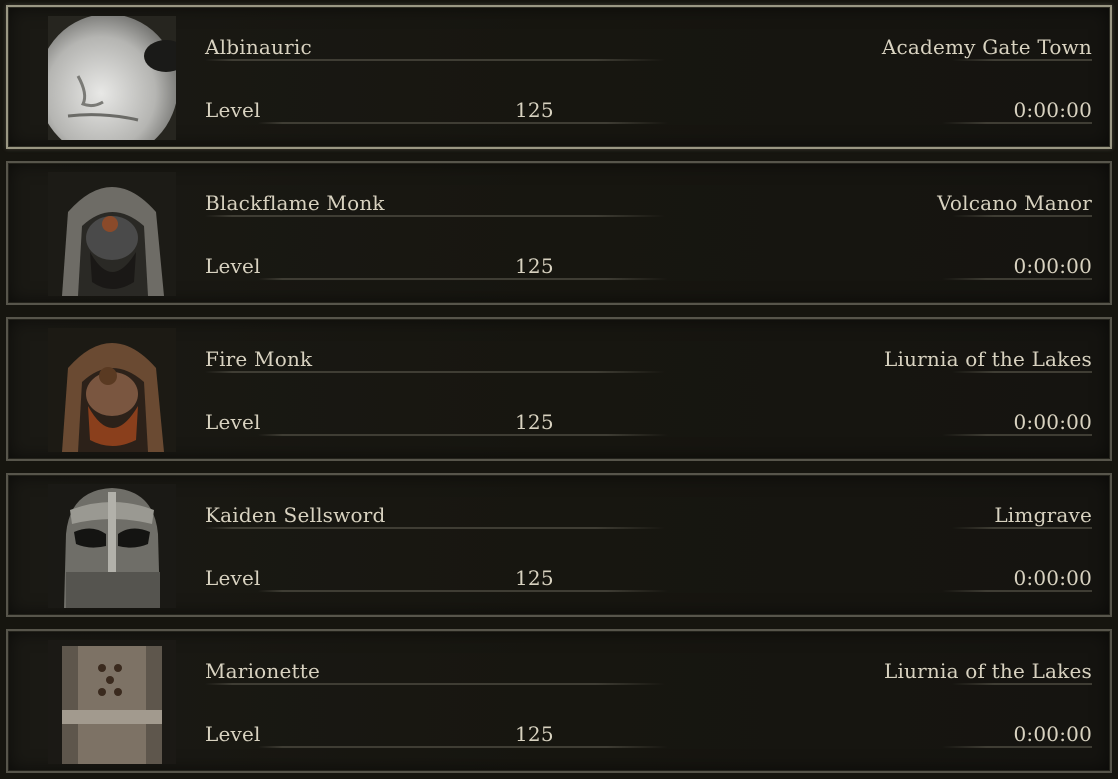 Image resolution: width=1118 pixels, height=779 pixels. What do you see at coordinates (112, 546) in the screenshot?
I see `knight-helm-icon` at bounding box center [112, 546].